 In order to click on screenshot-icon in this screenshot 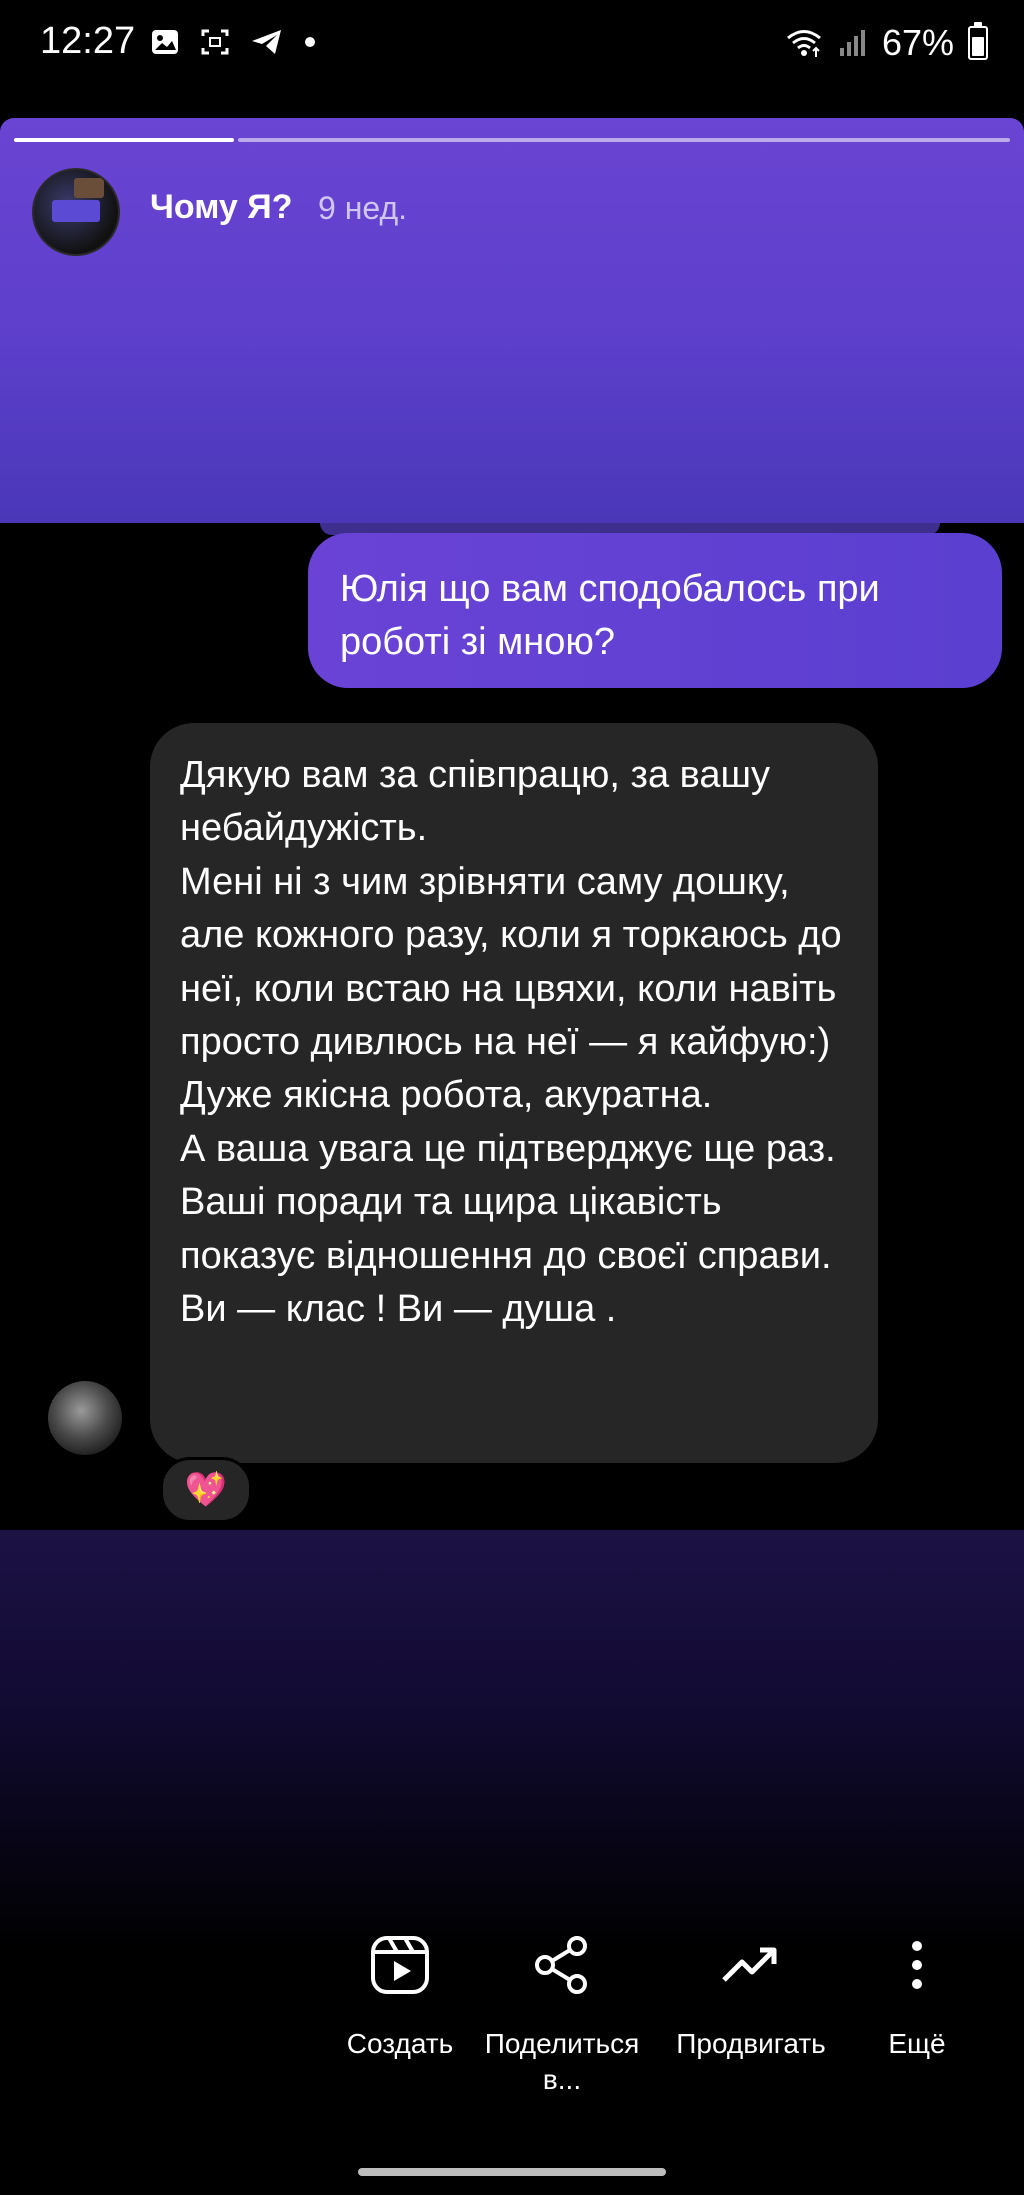, I will do `click(215, 42)`.